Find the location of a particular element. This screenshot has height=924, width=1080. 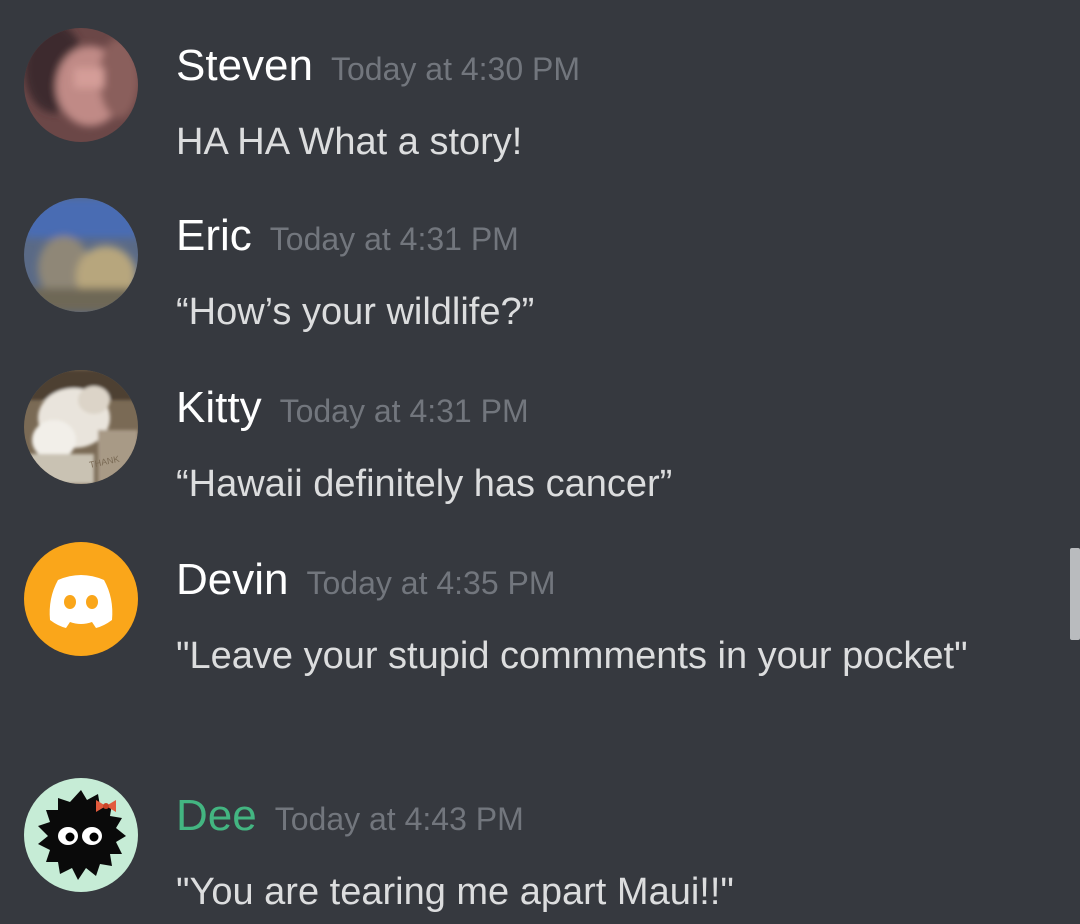

username: Kitty is located at coordinates (219, 407).